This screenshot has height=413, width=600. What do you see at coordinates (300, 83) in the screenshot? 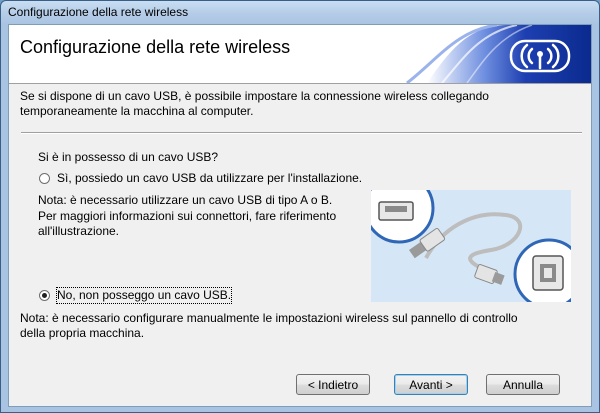
I see `header-divider` at bounding box center [300, 83].